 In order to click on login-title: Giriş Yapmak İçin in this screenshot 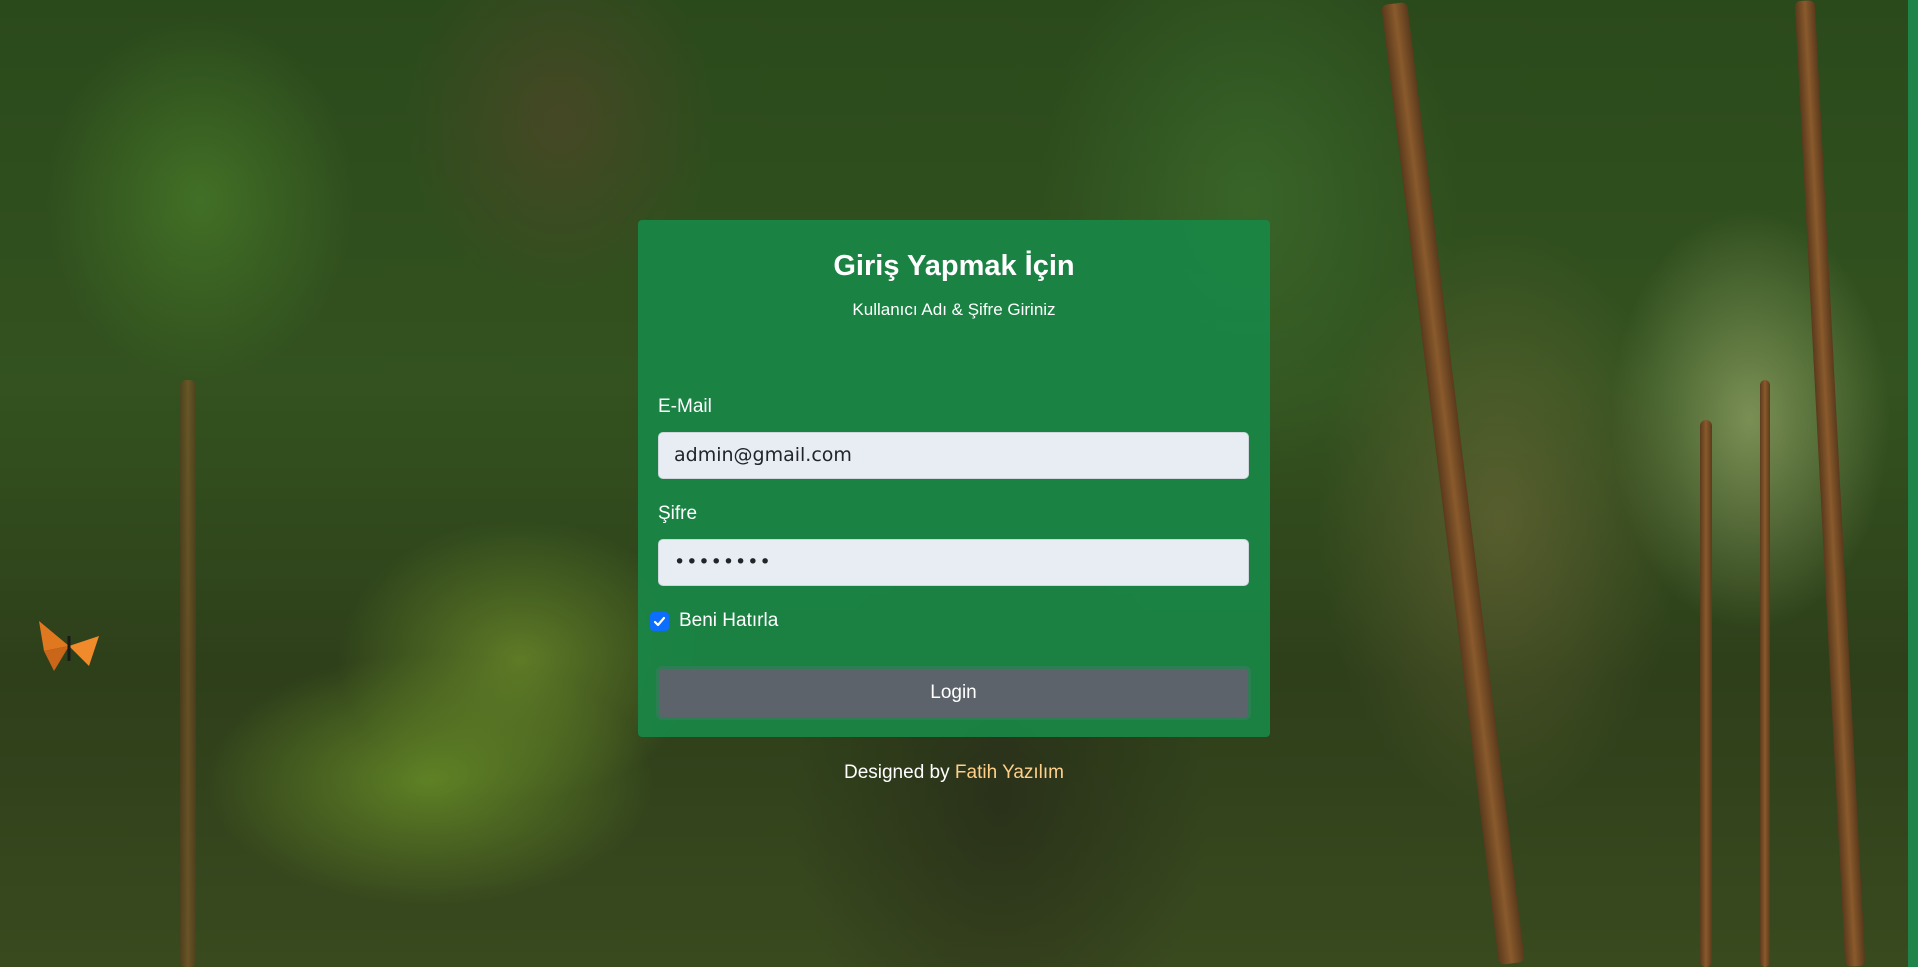, I will do `click(954, 266)`.